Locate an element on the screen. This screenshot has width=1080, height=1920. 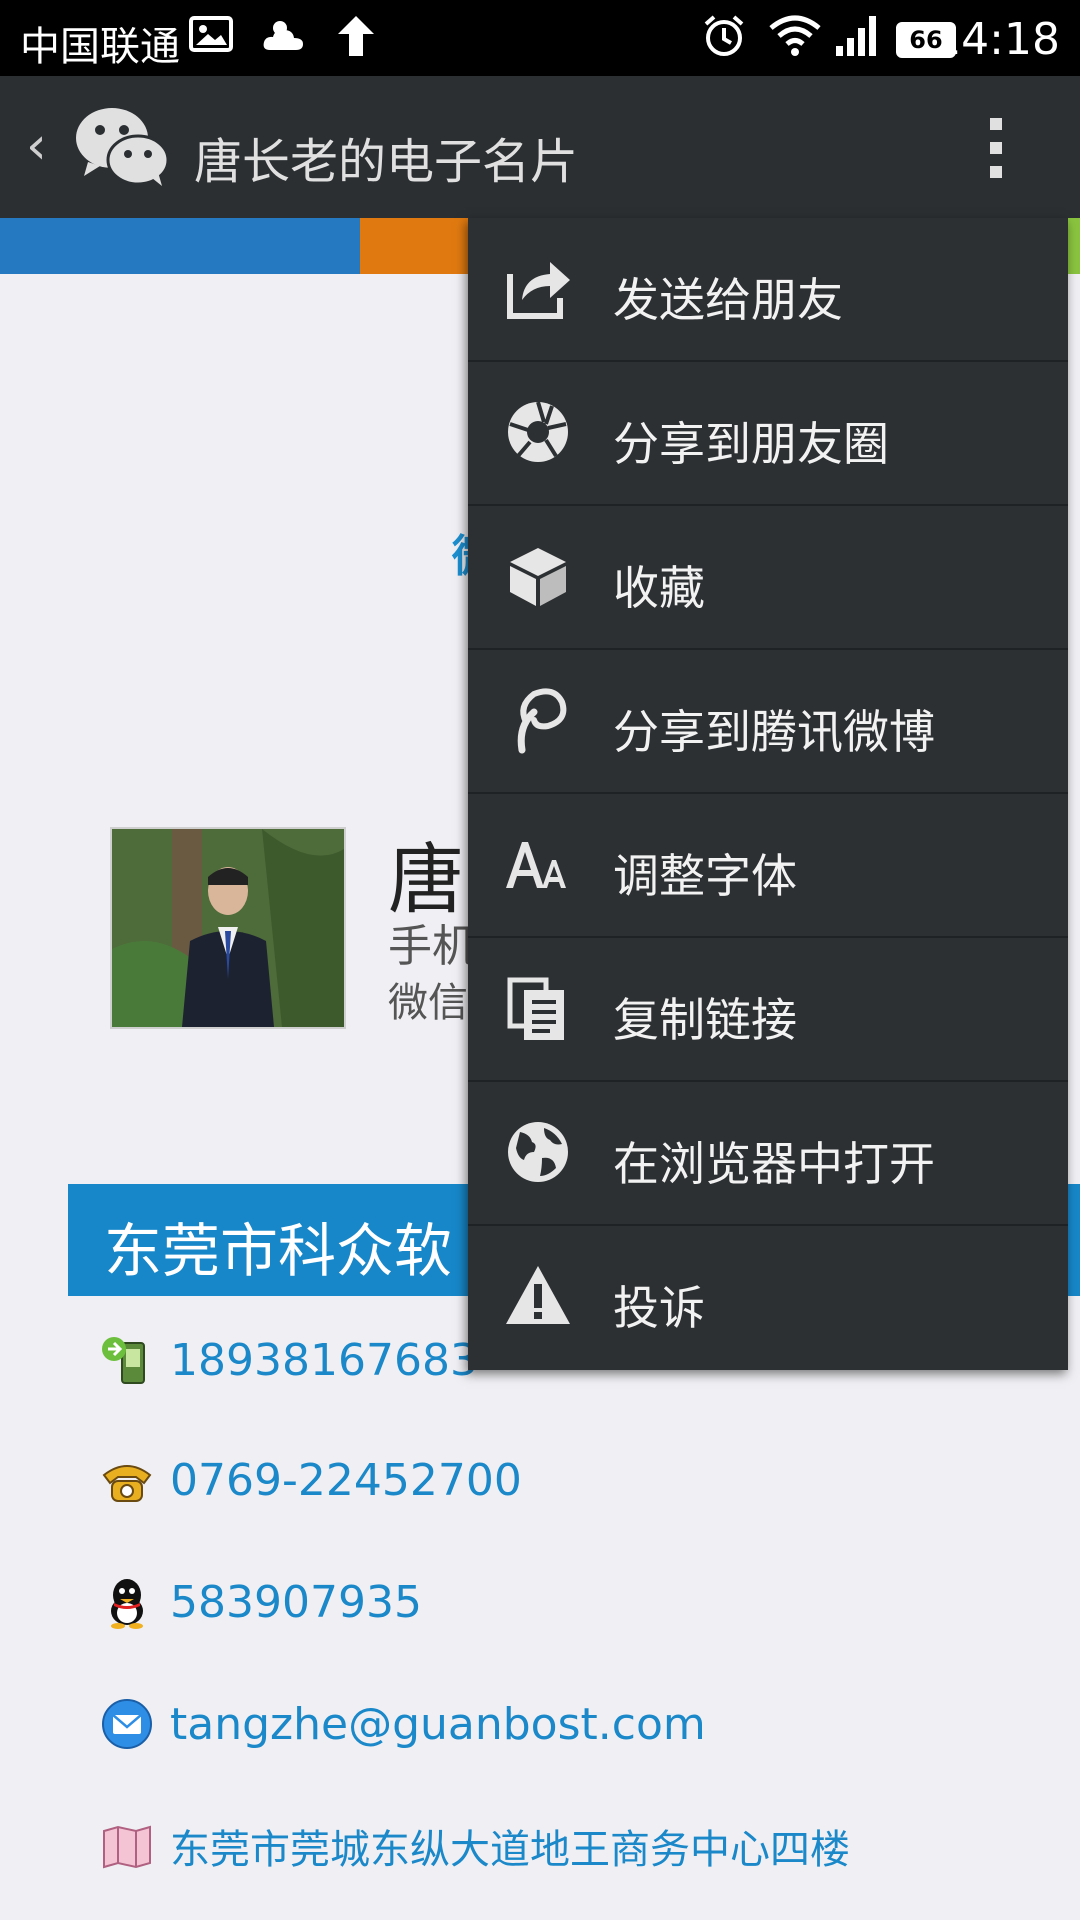
weather-cloud-icon is located at coordinates (283, 35).